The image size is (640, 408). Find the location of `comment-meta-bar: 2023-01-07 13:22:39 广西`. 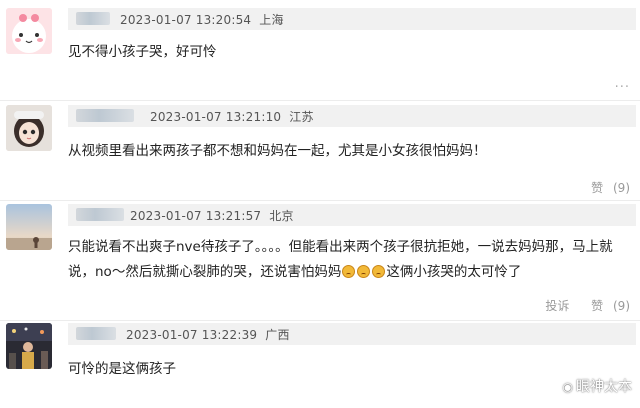

comment-meta-bar: 2023-01-07 13:22:39 广西 is located at coordinates (352, 334).